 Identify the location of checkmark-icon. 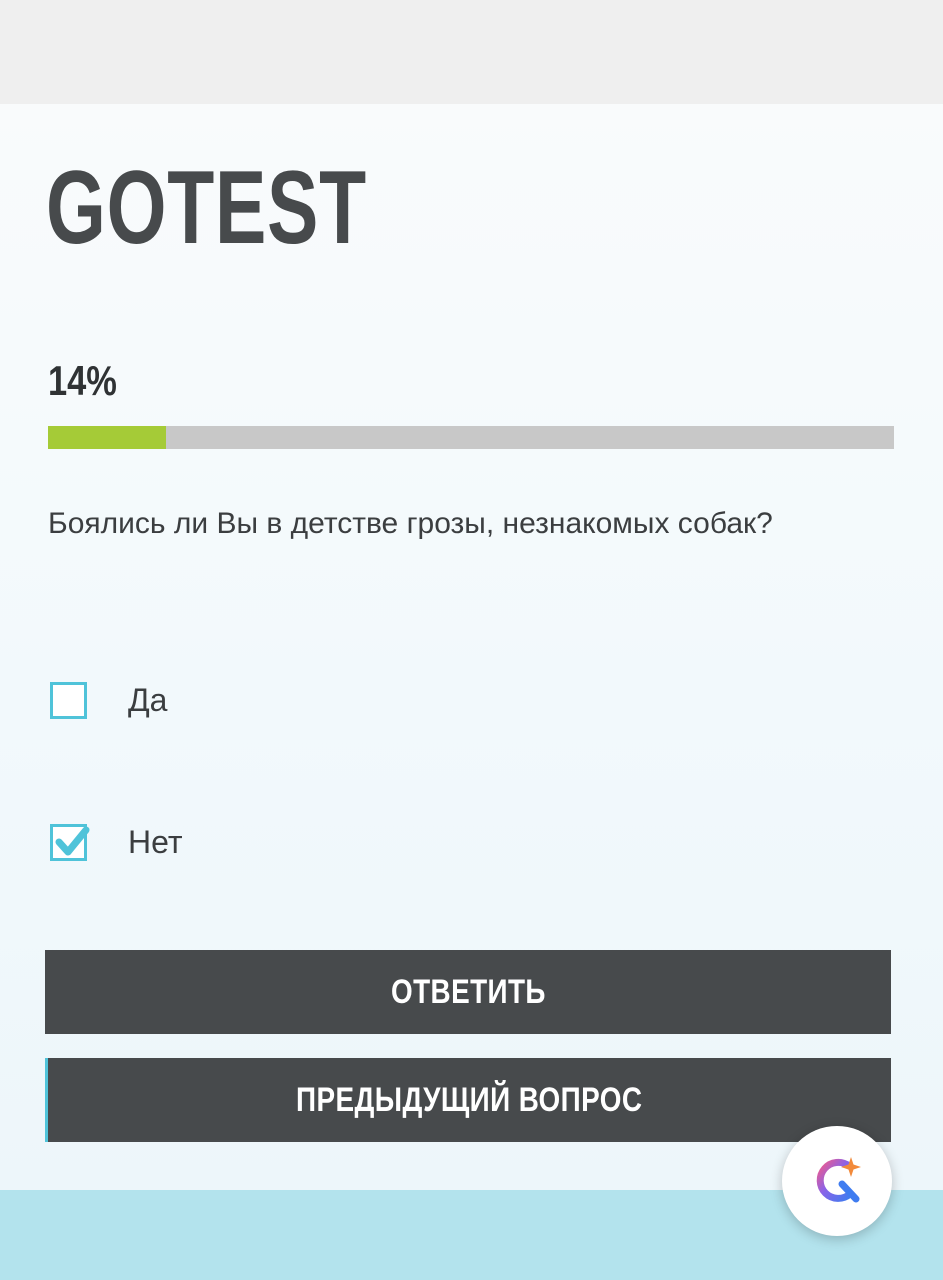
(72, 840).